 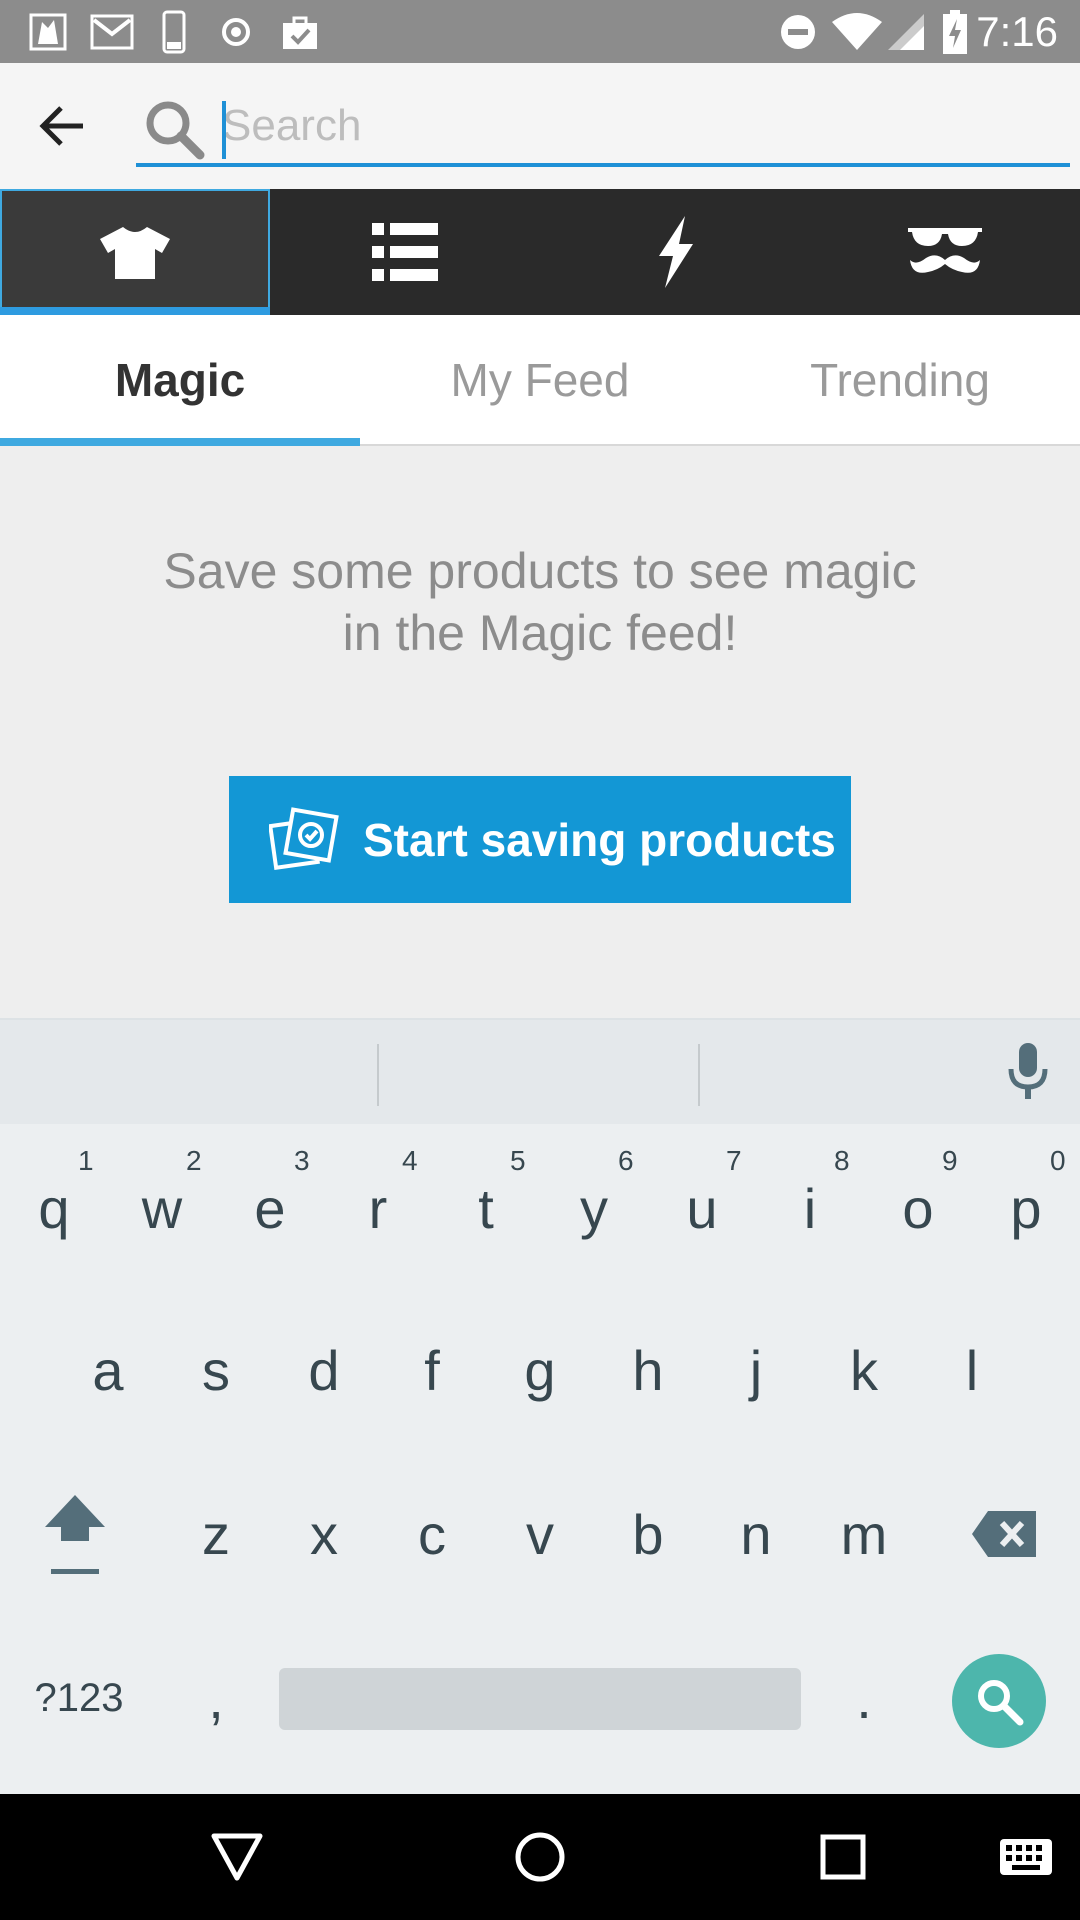 What do you see at coordinates (540, 1071) in the screenshot?
I see `suggestion-strip` at bounding box center [540, 1071].